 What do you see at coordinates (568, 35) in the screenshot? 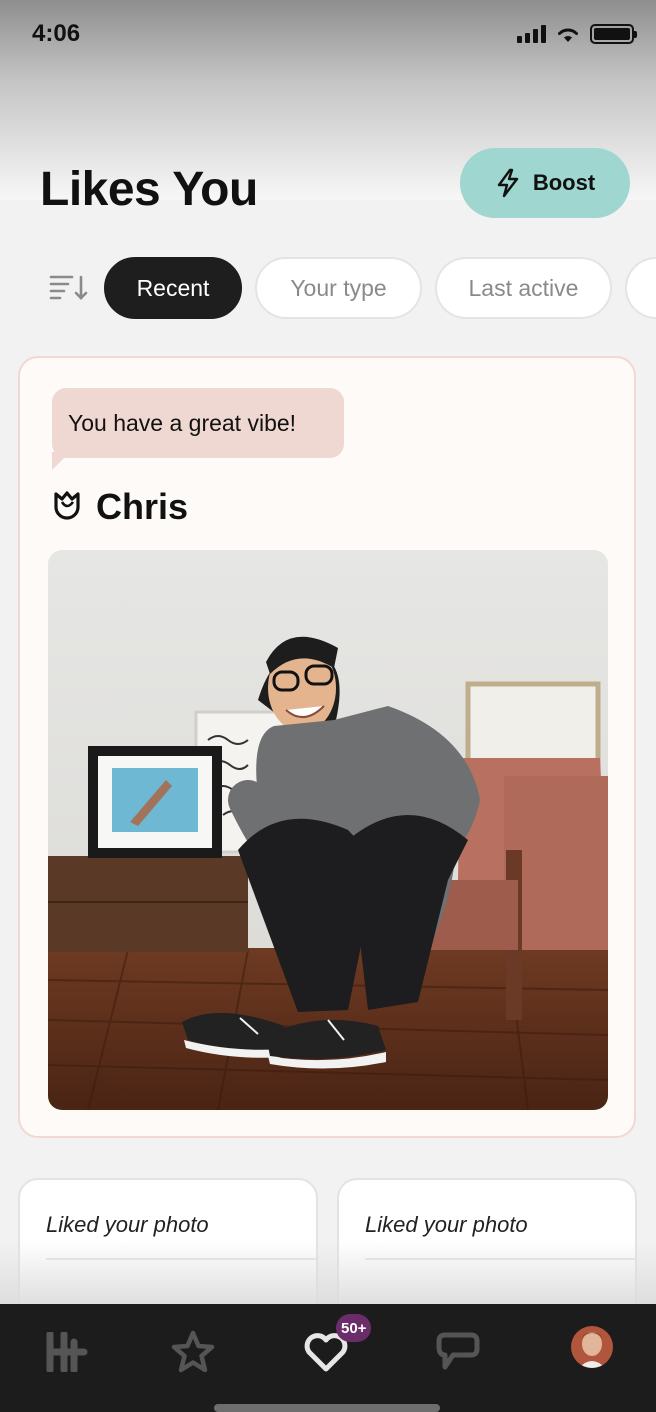
I see `wifi-icon` at bounding box center [568, 35].